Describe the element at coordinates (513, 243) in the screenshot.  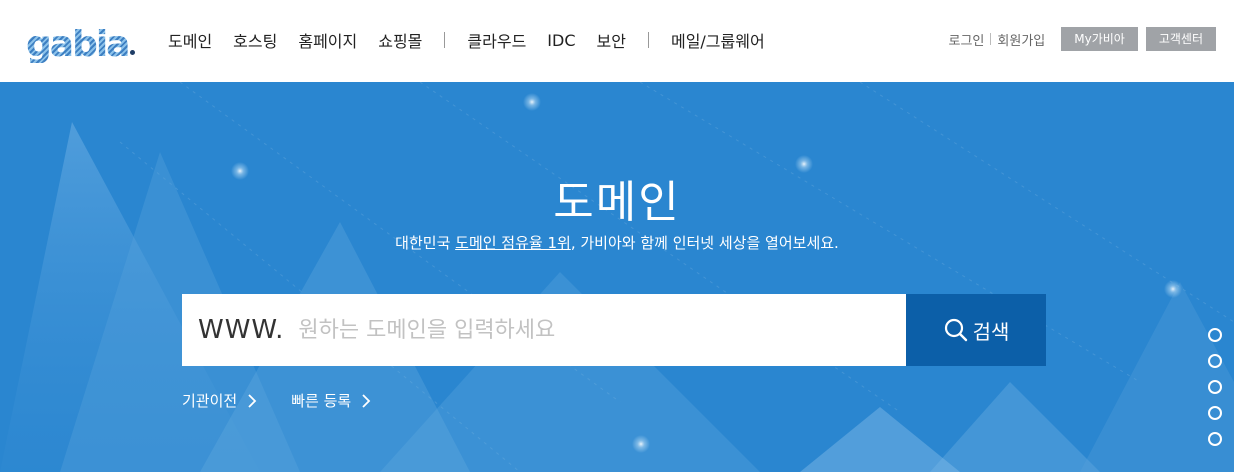
I see `subtitle-link: 도메인 점유율 1위` at that location.